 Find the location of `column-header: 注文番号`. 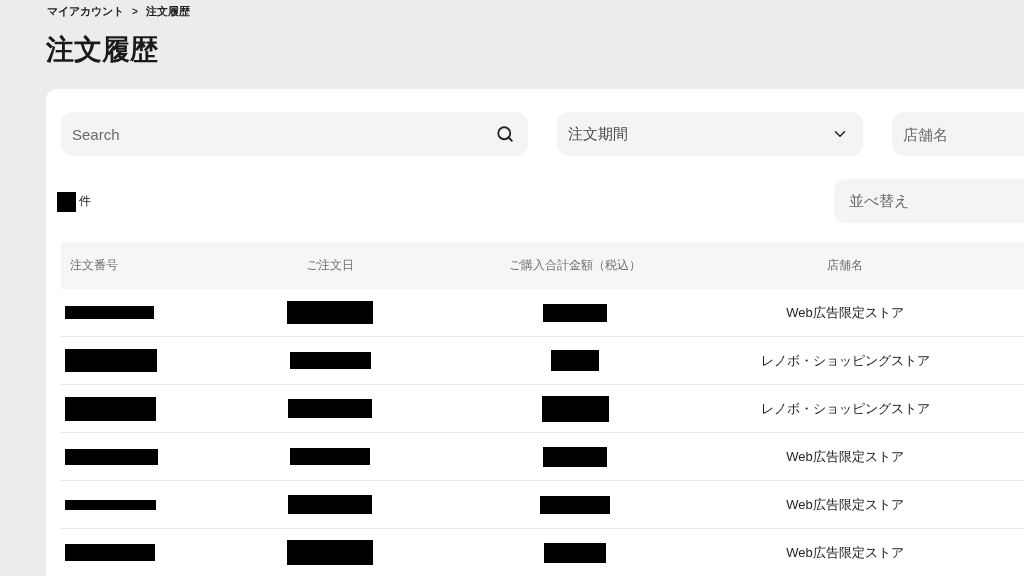

column-header: 注文番号 is located at coordinates (93, 265).